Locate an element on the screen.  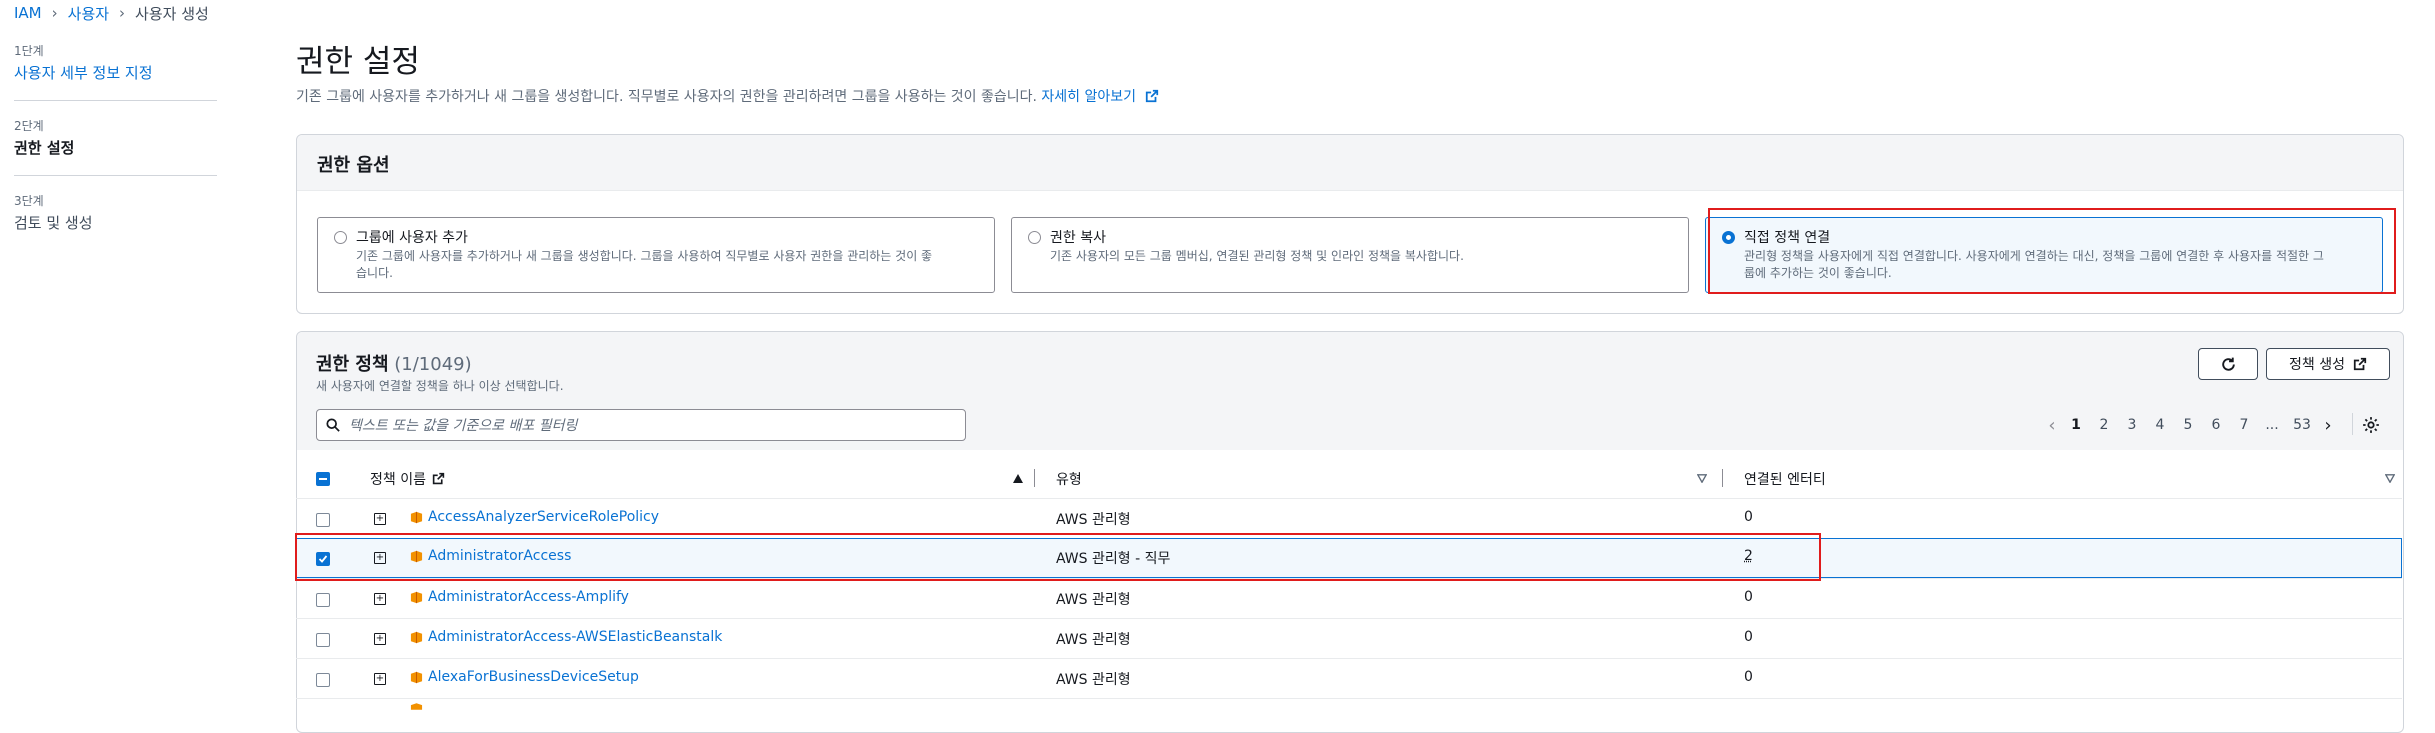
breadcrumb-iam-link: IAM is located at coordinates (28, 13).